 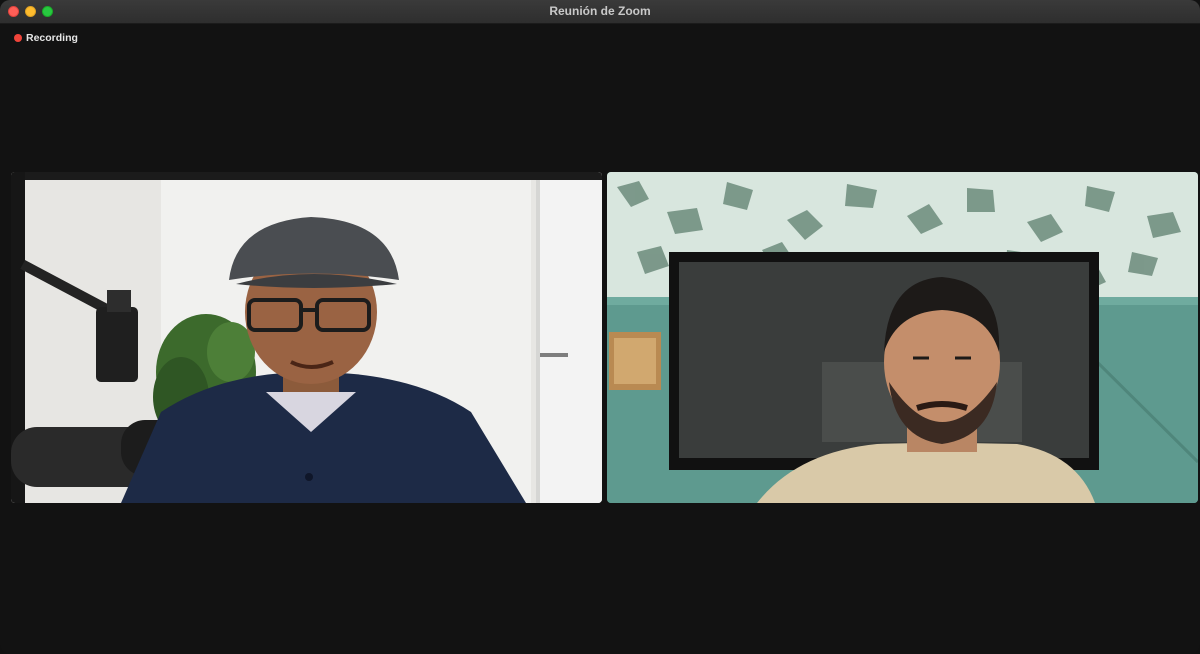 I want to click on title-bar: Reunión de Zoom, so click(x=600, y=12).